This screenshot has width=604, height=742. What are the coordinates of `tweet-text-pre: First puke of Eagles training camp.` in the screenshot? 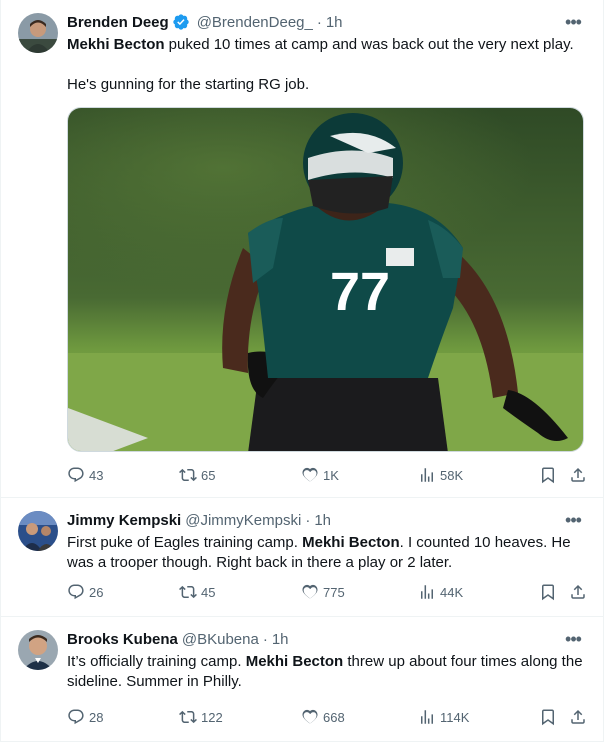 It's located at (185, 542).